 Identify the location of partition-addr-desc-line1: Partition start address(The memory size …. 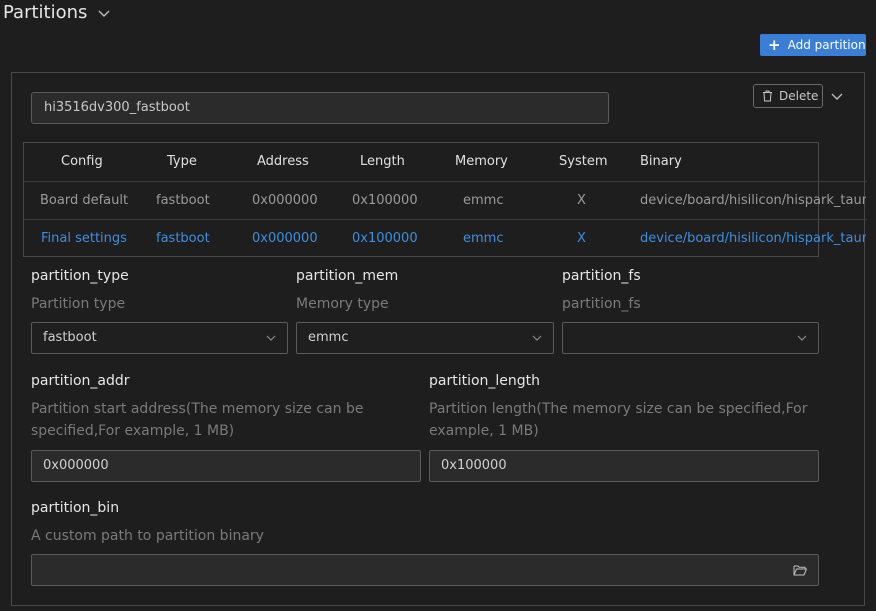
(197, 409).